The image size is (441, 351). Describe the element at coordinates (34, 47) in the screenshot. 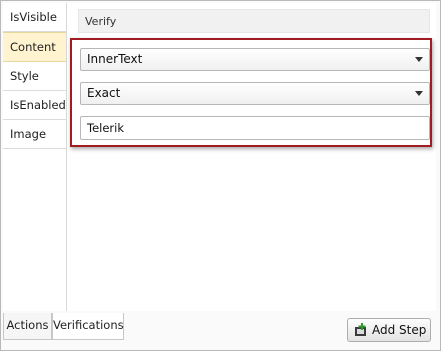

I see `tab-content: Content` at that location.